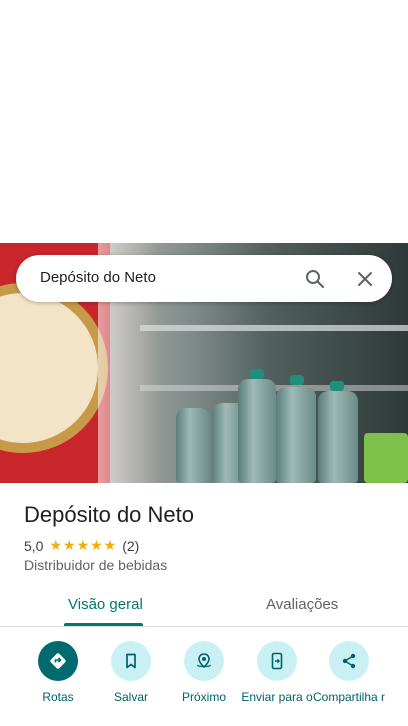 Image resolution: width=408 pixels, height=726 pixels. What do you see at coordinates (58, 697) in the screenshot?
I see `directions-label: Rotas` at bounding box center [58, 697].